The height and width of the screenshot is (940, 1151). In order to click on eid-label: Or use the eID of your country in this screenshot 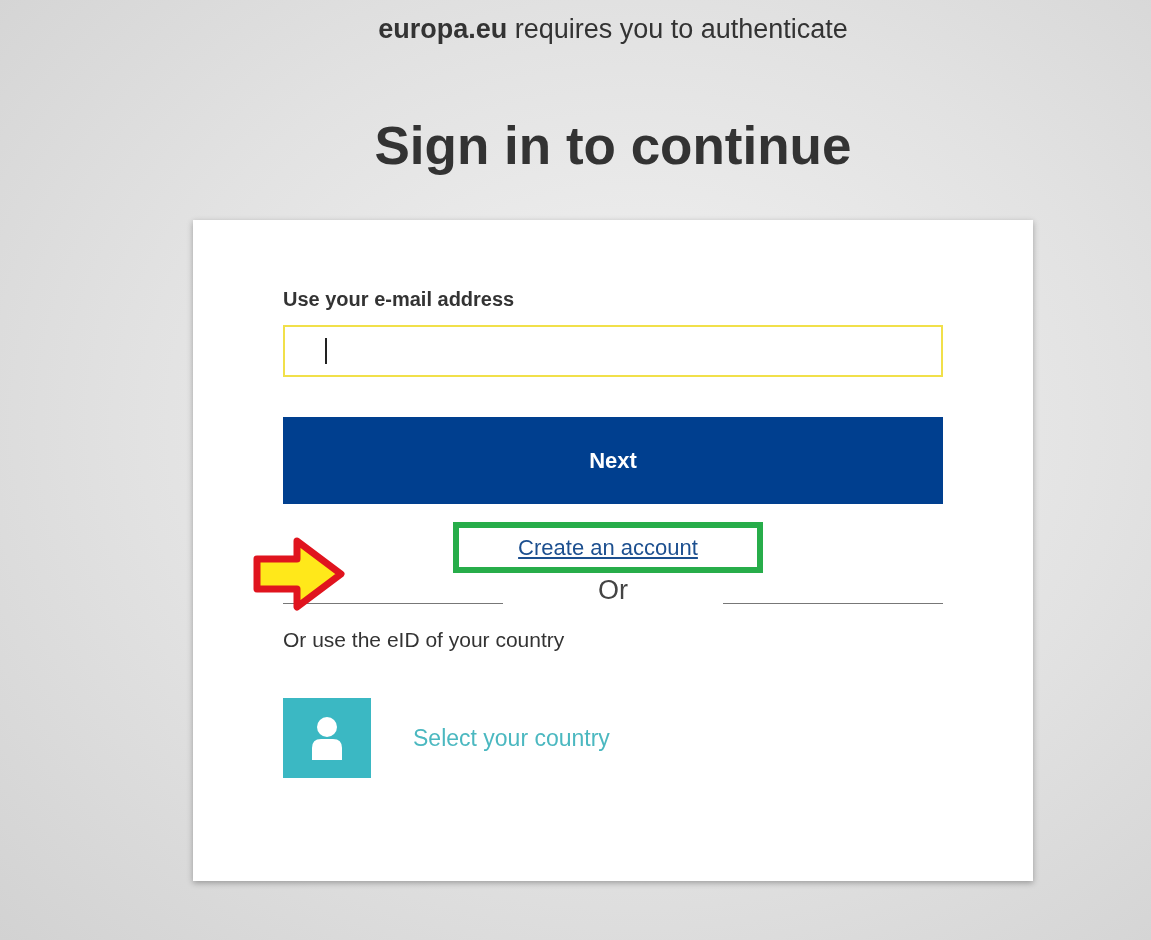, I will do `click(424, 640)`.